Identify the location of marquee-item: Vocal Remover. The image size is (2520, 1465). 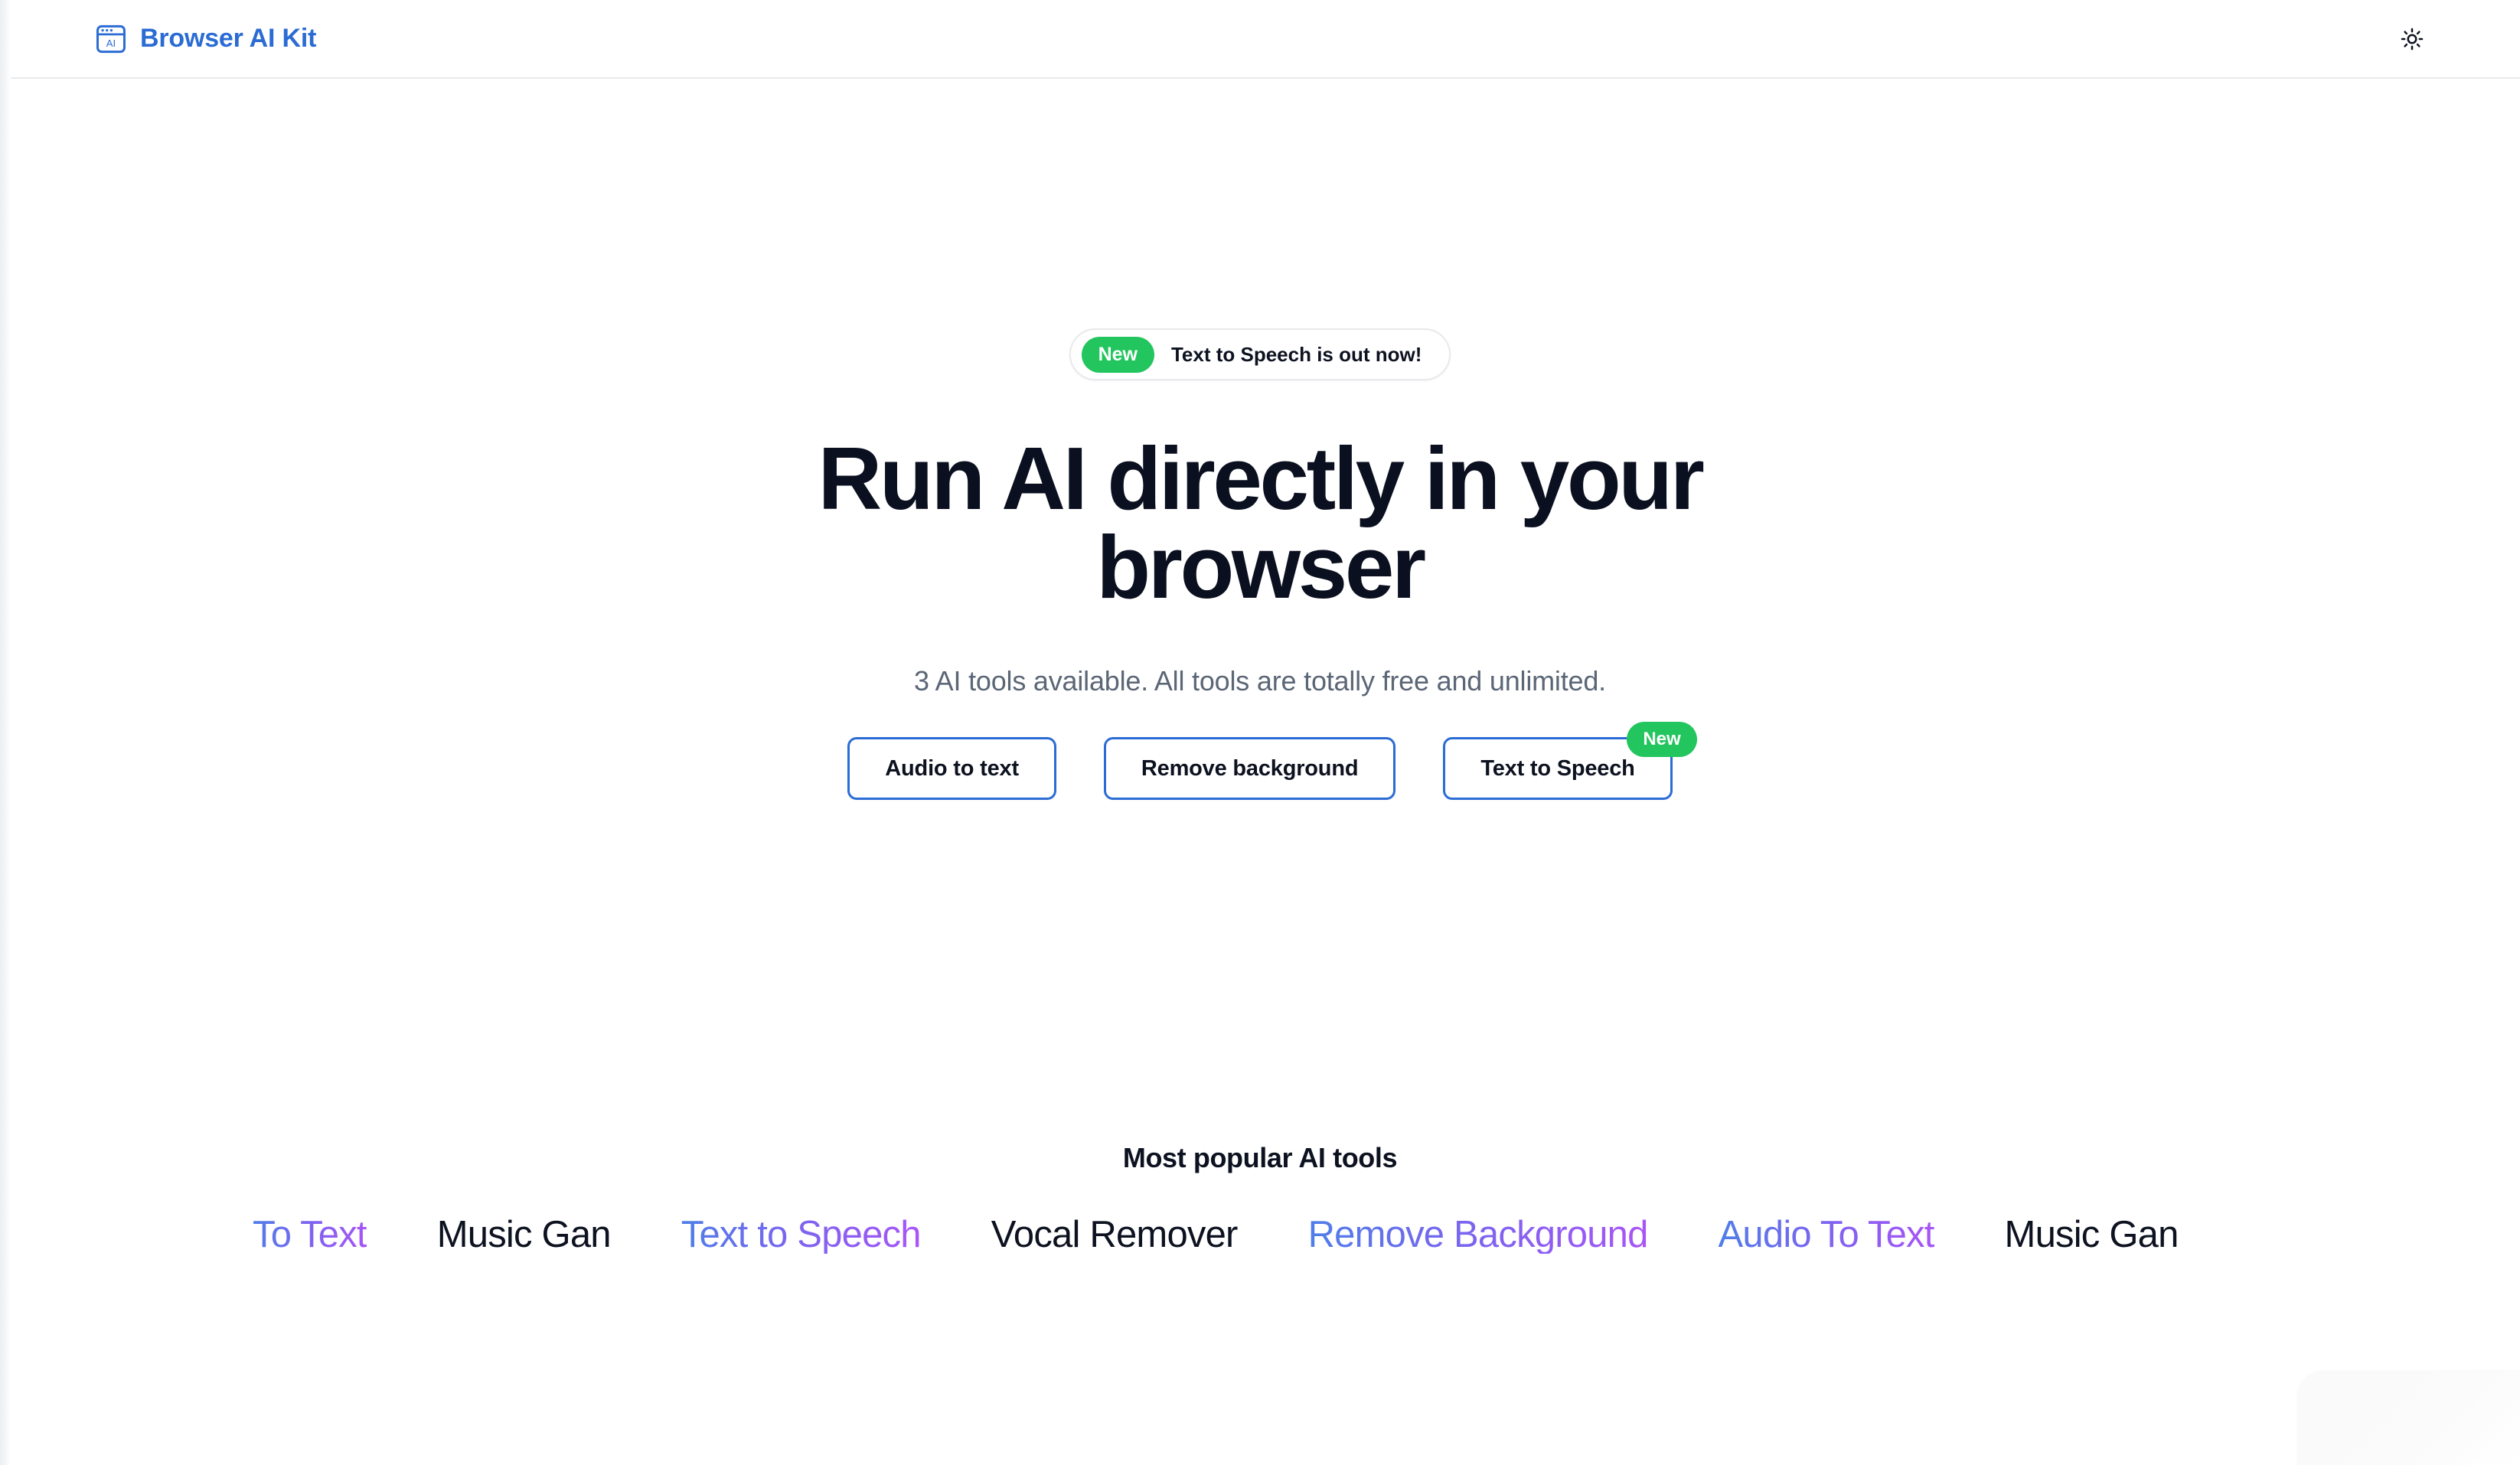
(1115, 1234).